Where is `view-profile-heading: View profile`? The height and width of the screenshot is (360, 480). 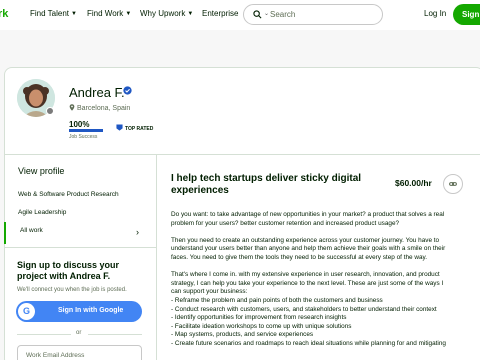
view-profile-heading: View profile is located at coordinates (41, 171).